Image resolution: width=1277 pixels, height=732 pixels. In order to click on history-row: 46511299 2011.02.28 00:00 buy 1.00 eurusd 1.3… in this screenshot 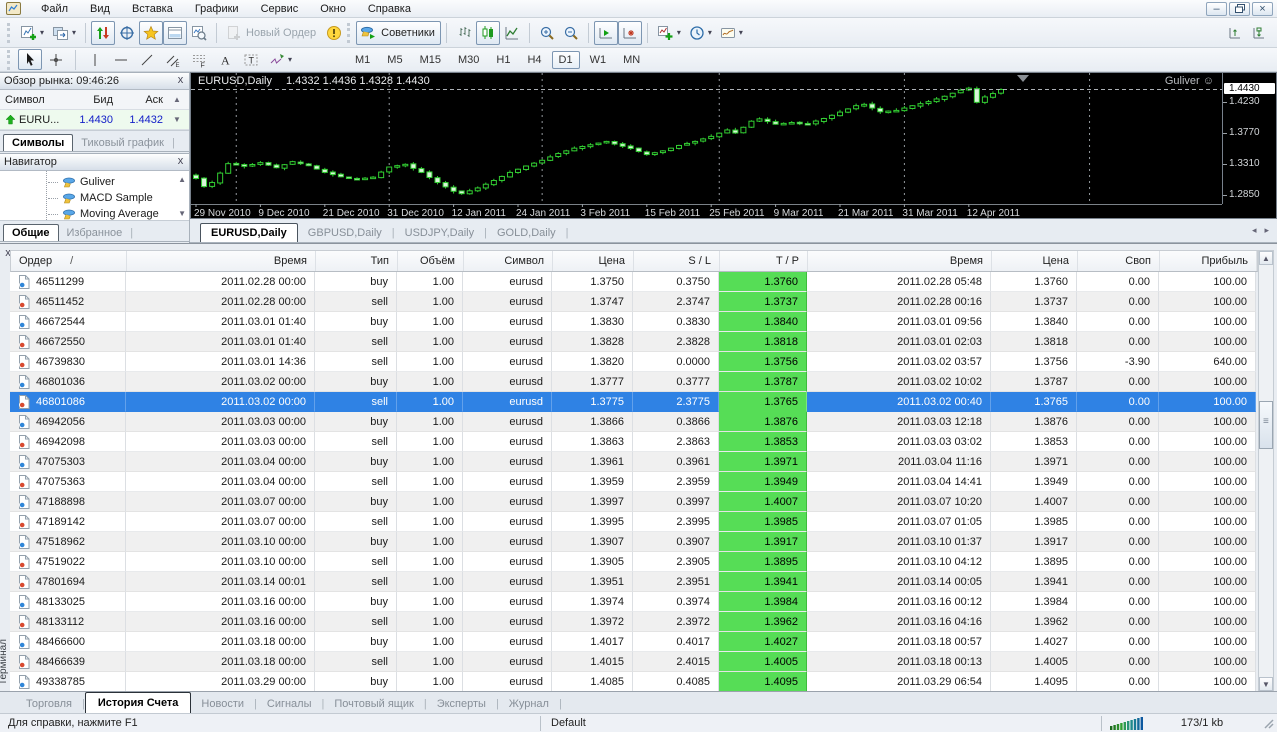, I will do `click(633, 282)`.